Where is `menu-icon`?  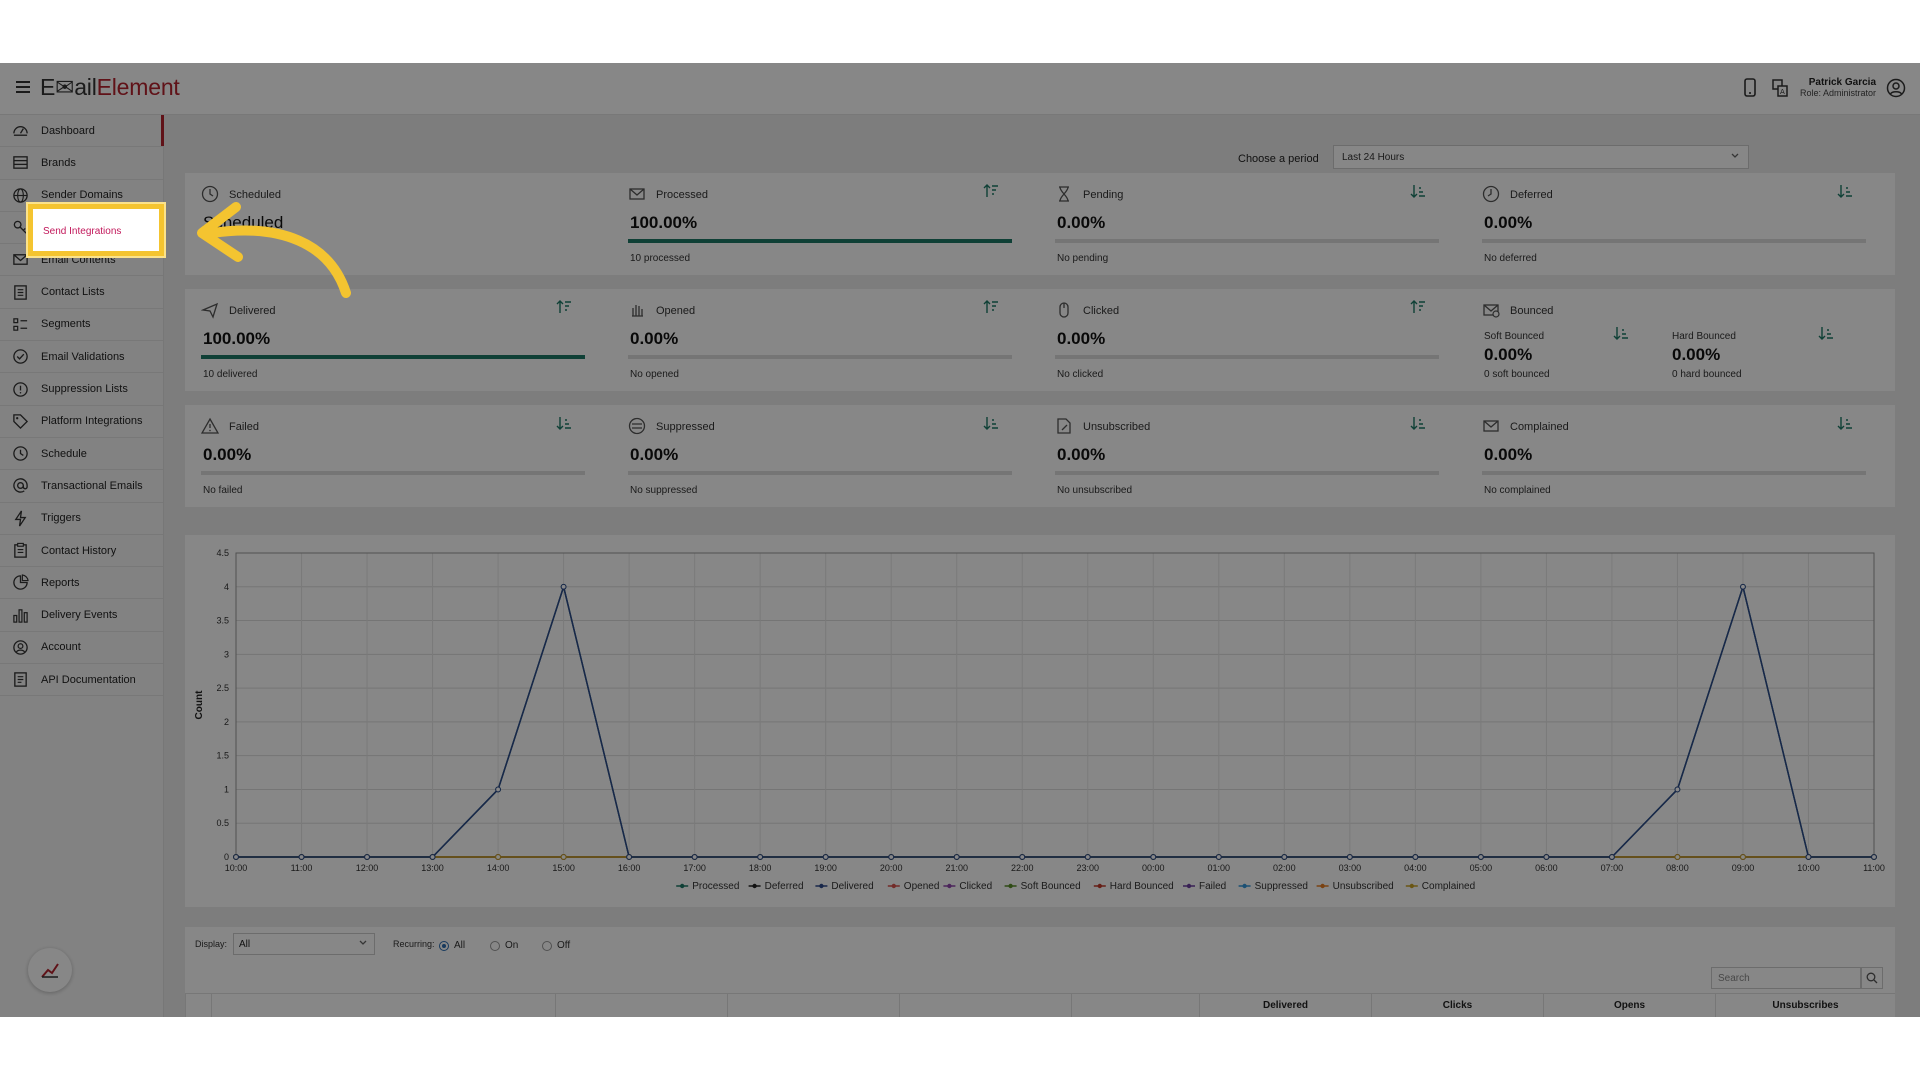
menu-icon is located at coordinates (23, 87).